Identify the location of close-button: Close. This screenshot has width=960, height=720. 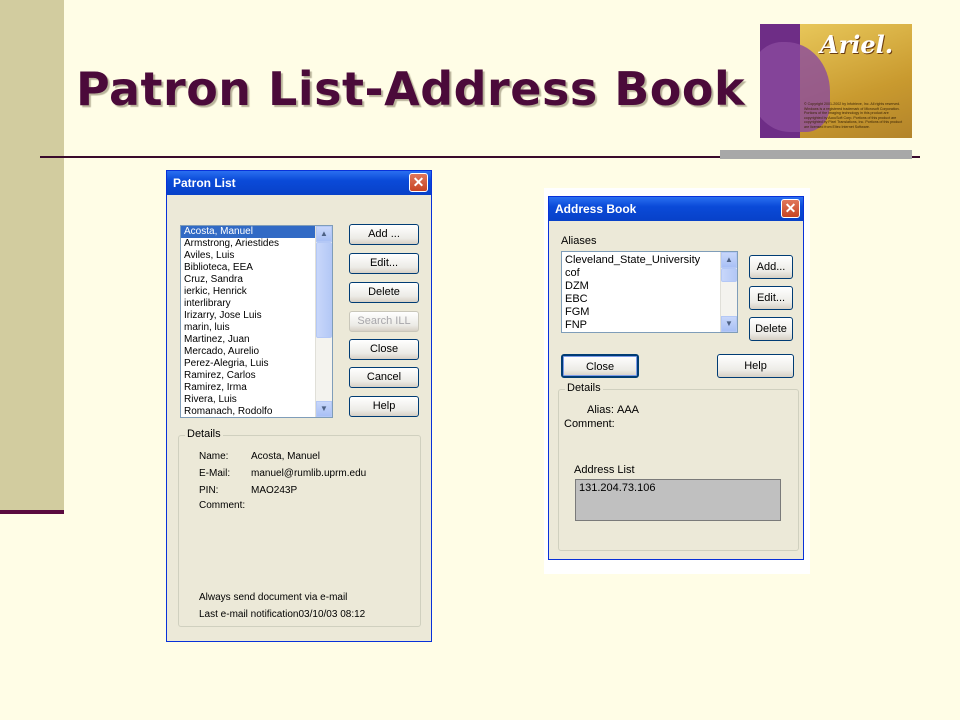
(384, 349).